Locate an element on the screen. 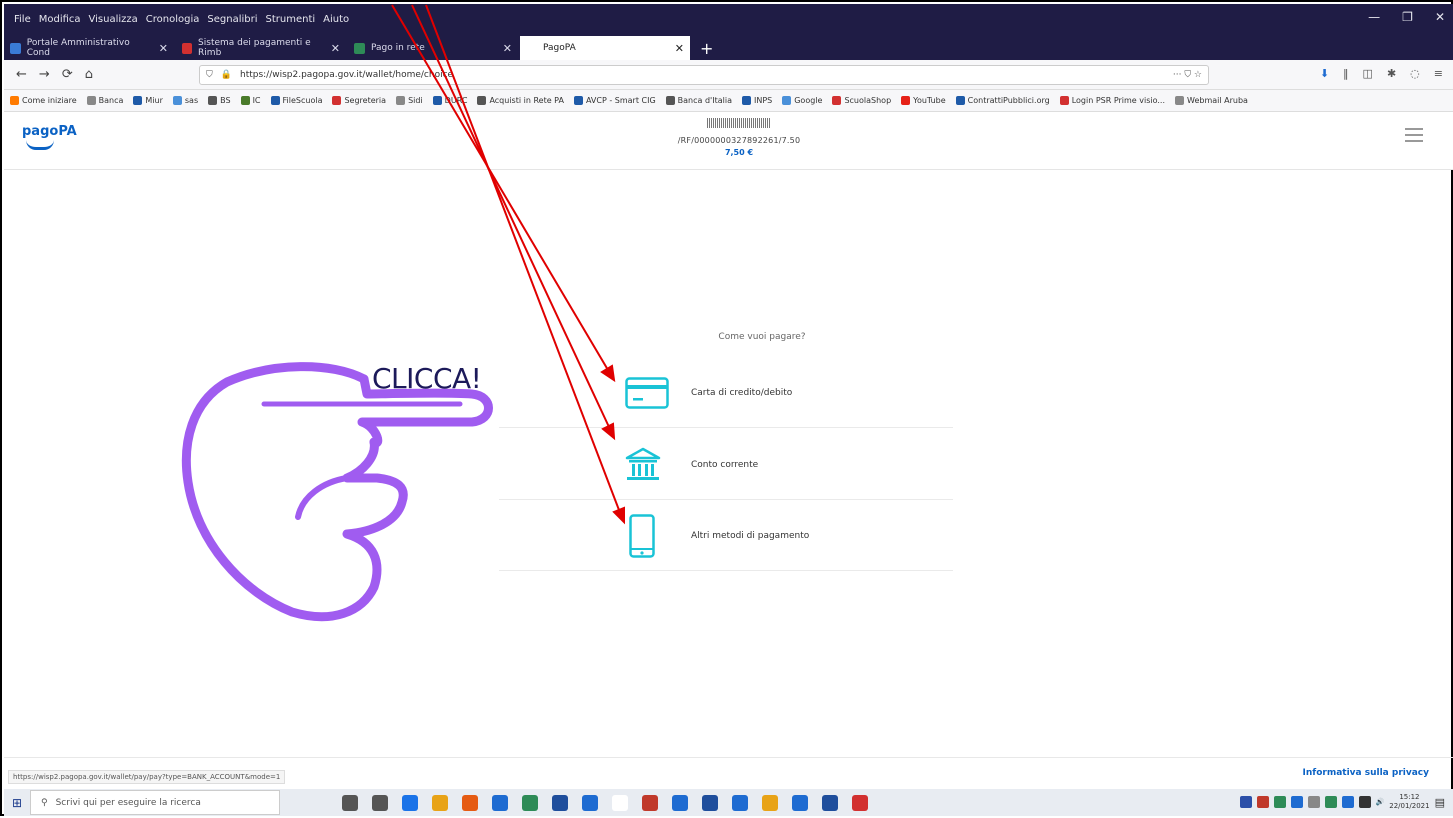 This screenshot has height=818, width=1453. bookmark-item: Sidi is located at coordinates (409, 100).